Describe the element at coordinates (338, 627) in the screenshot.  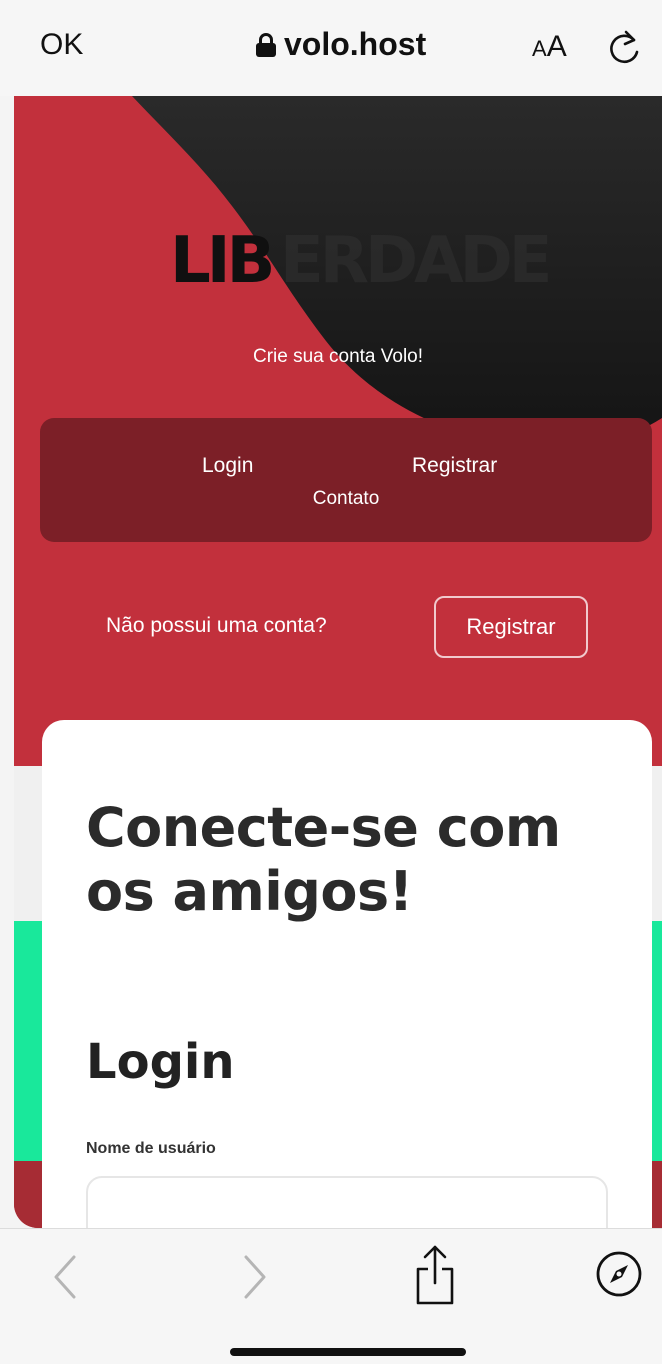
I see `register-prompt: Não possui uma conta? Registrar` at that location.